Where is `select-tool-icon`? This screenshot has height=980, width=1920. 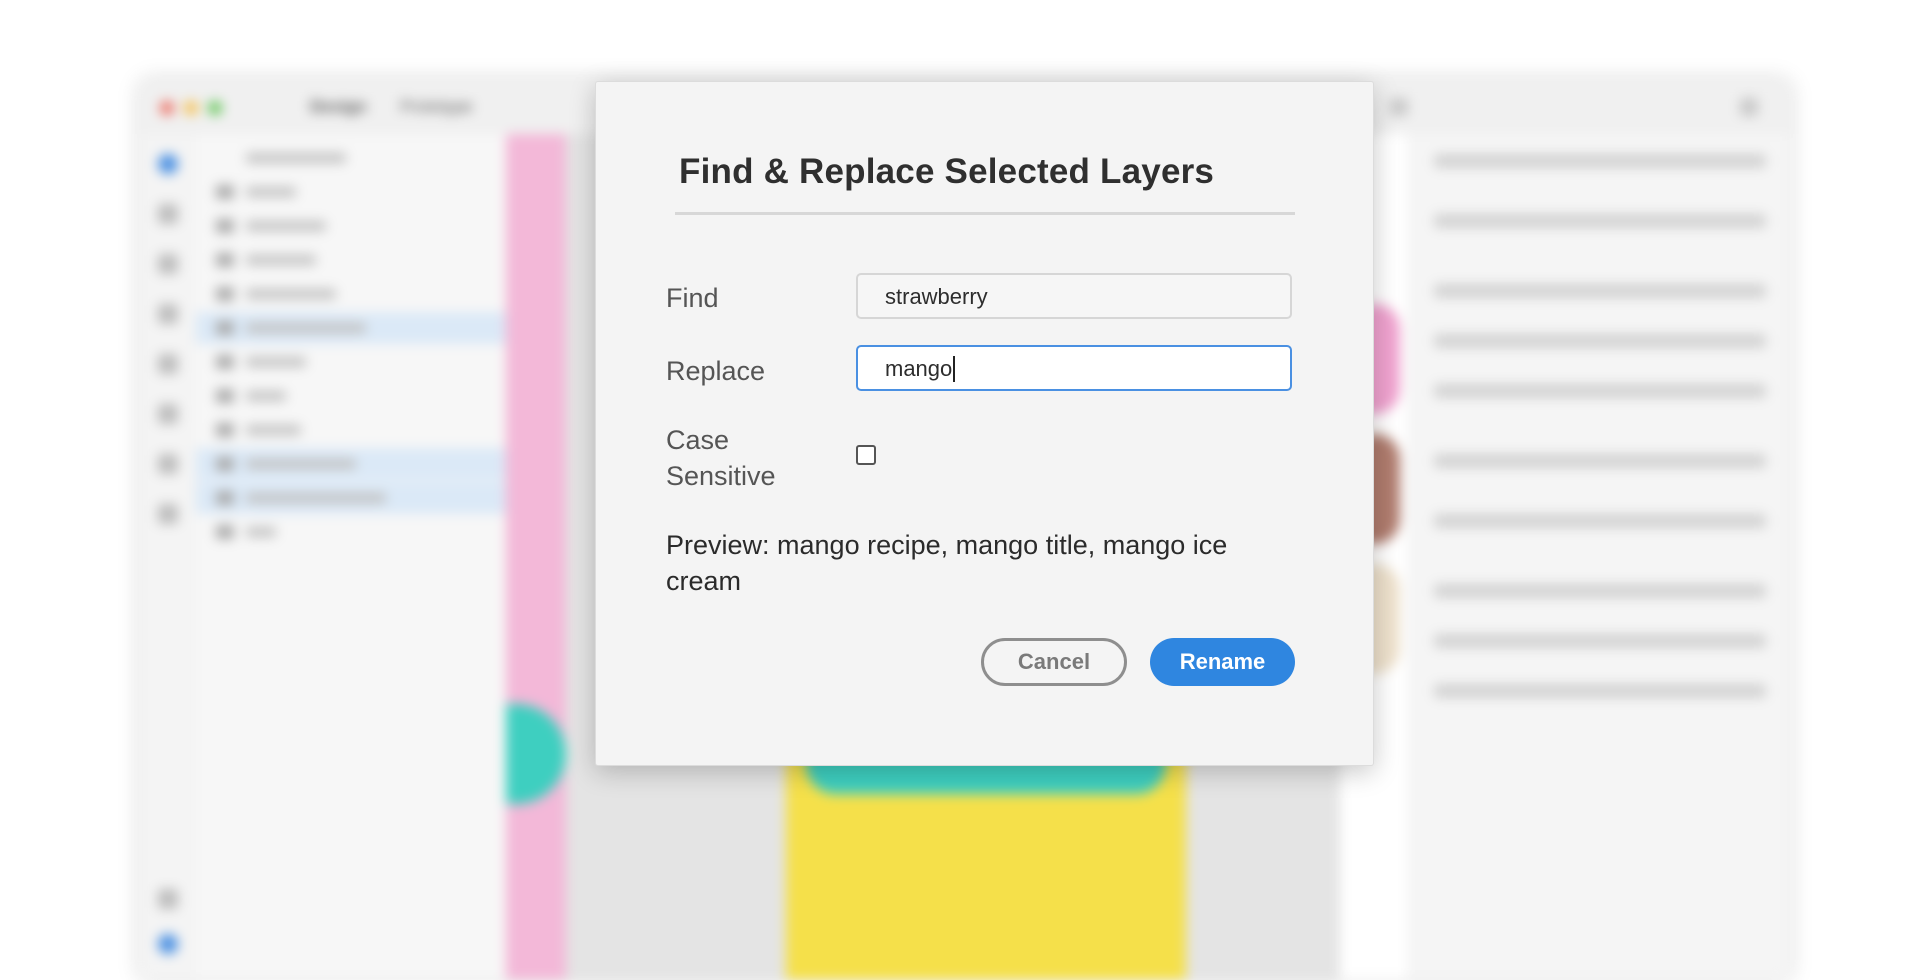 select-tool-icon is located at coordinates (168, 164).